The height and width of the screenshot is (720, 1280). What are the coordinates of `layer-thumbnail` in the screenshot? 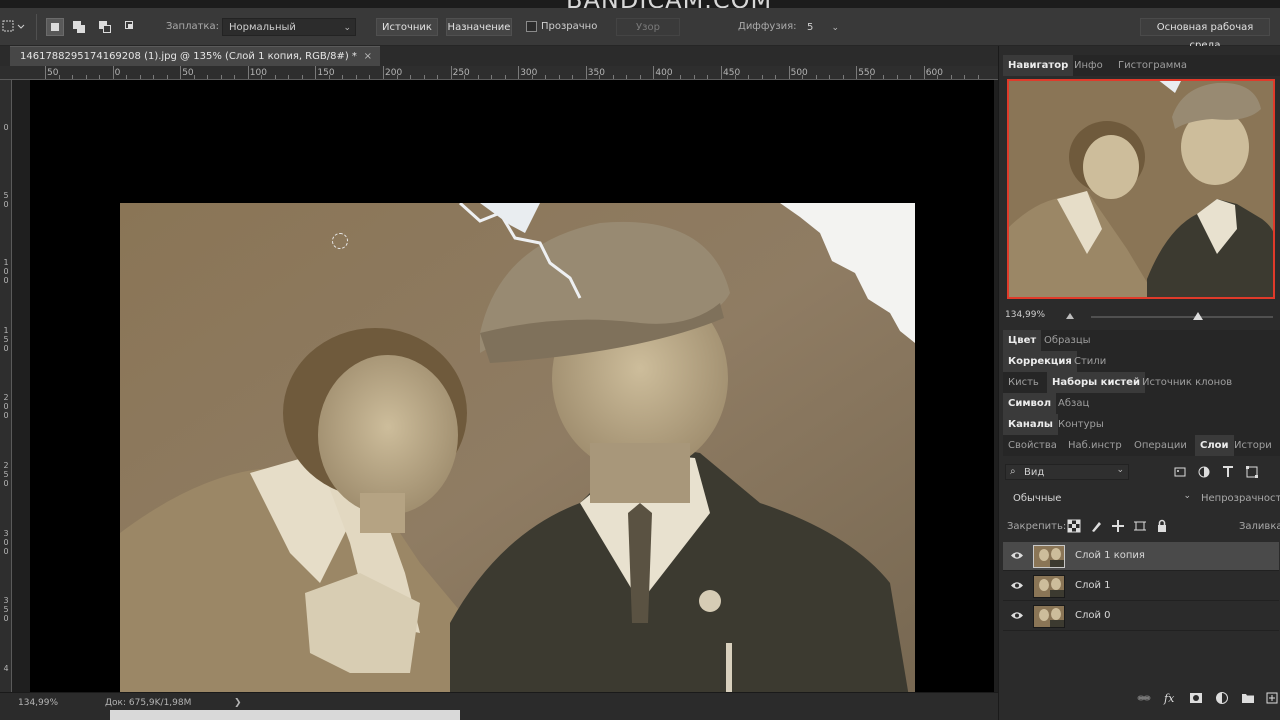 It's located at (1049, 586).